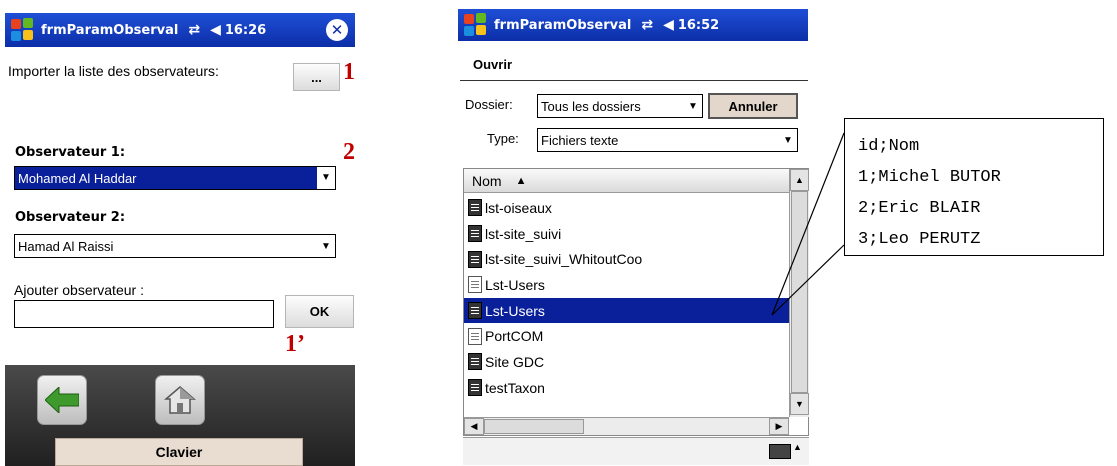 The height and width of the screenshot is (466, 1117). I want to click on scroll-down-button: ▼, so click(799, 404).